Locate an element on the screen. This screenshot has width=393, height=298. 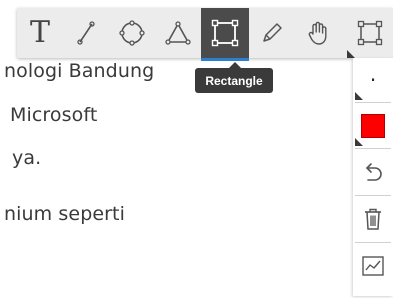
chart-button is located at coordinates (373, 266).